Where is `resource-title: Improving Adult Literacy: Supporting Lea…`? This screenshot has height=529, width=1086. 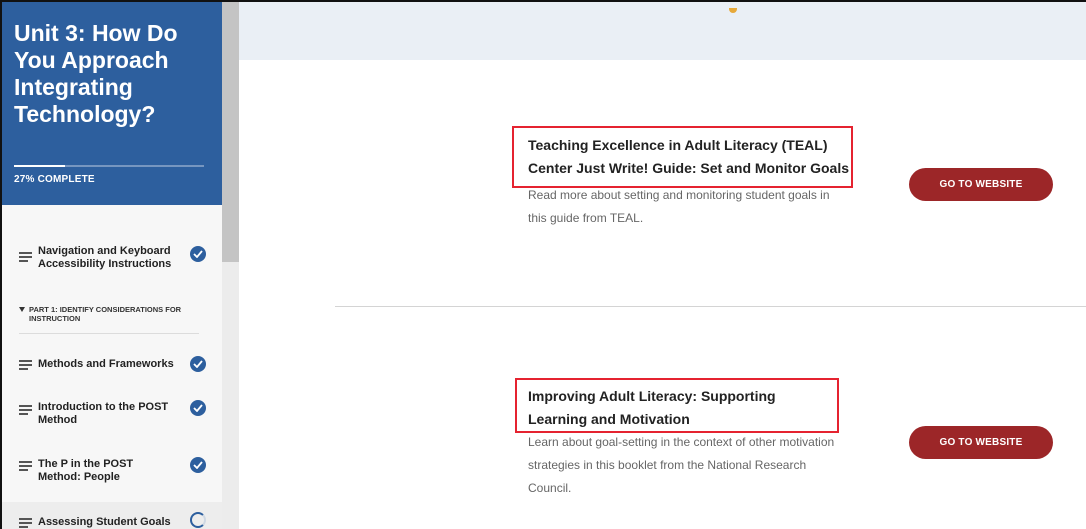 resource-title: Improving Adult Literacy: Supporting Lea… is located at coordinates (652, 407).